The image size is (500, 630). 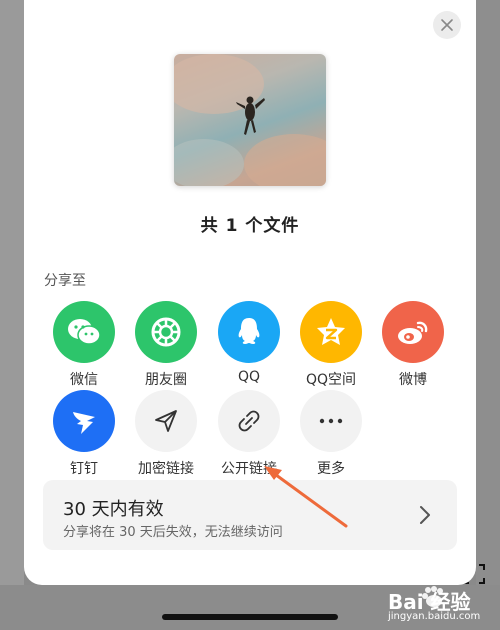 I want to click on wechat-icon, so click(x=84, y=332).